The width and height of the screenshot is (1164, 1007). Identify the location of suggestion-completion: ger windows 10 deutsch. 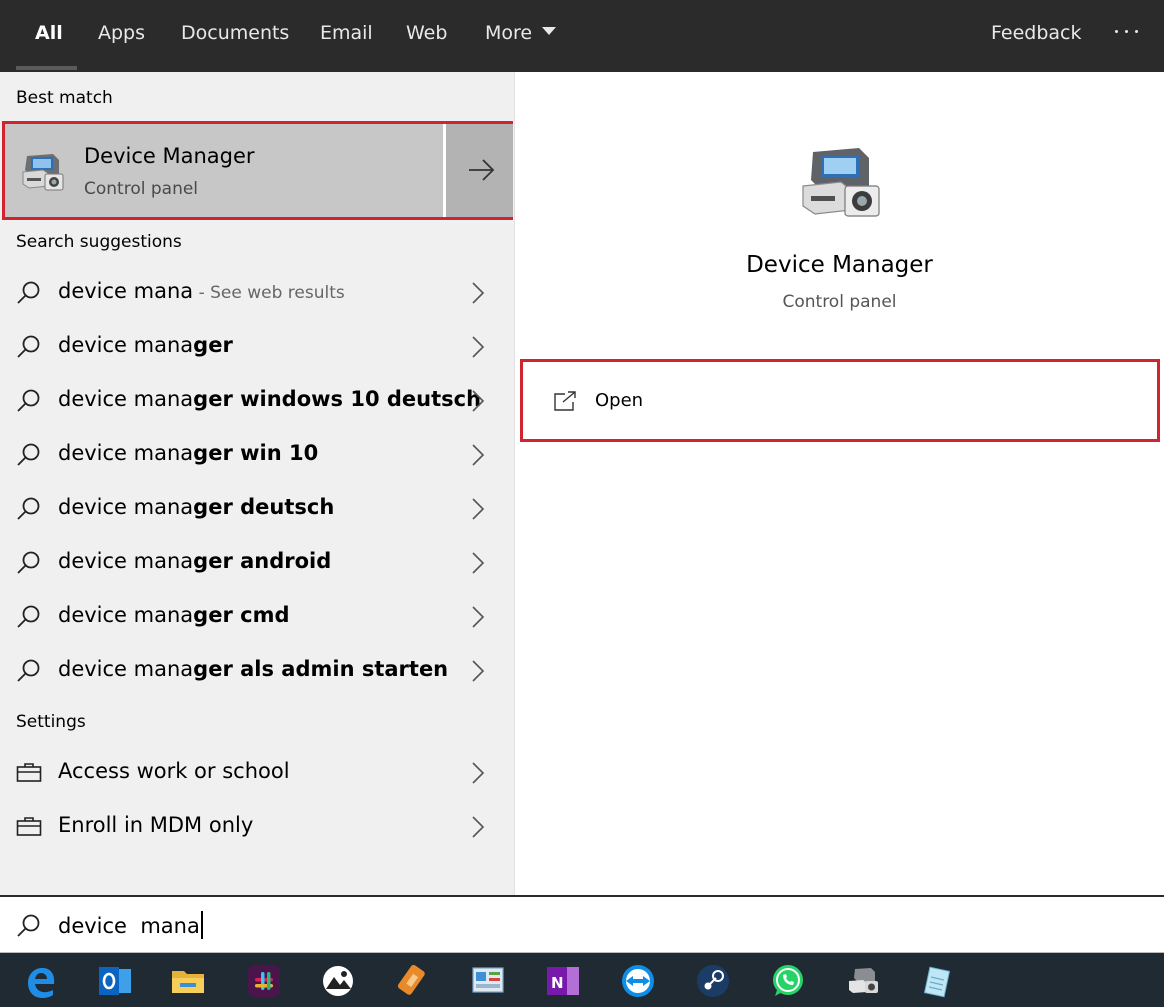
(337, 399).